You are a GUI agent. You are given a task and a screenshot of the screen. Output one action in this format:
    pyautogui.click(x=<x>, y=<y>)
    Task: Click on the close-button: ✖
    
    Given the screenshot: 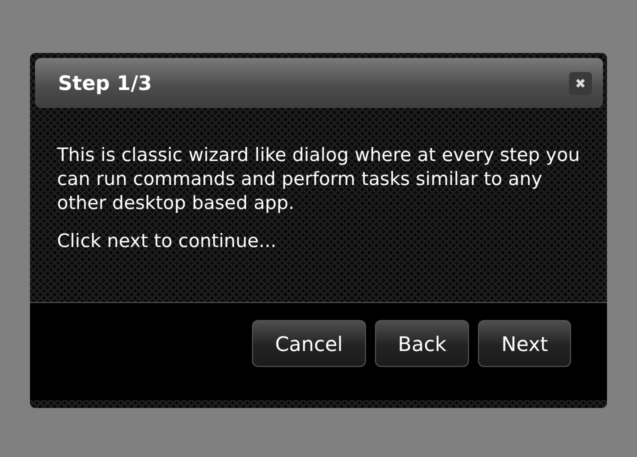 What is the action you would take?
    pyautogui.click(x=580, y=83)
    